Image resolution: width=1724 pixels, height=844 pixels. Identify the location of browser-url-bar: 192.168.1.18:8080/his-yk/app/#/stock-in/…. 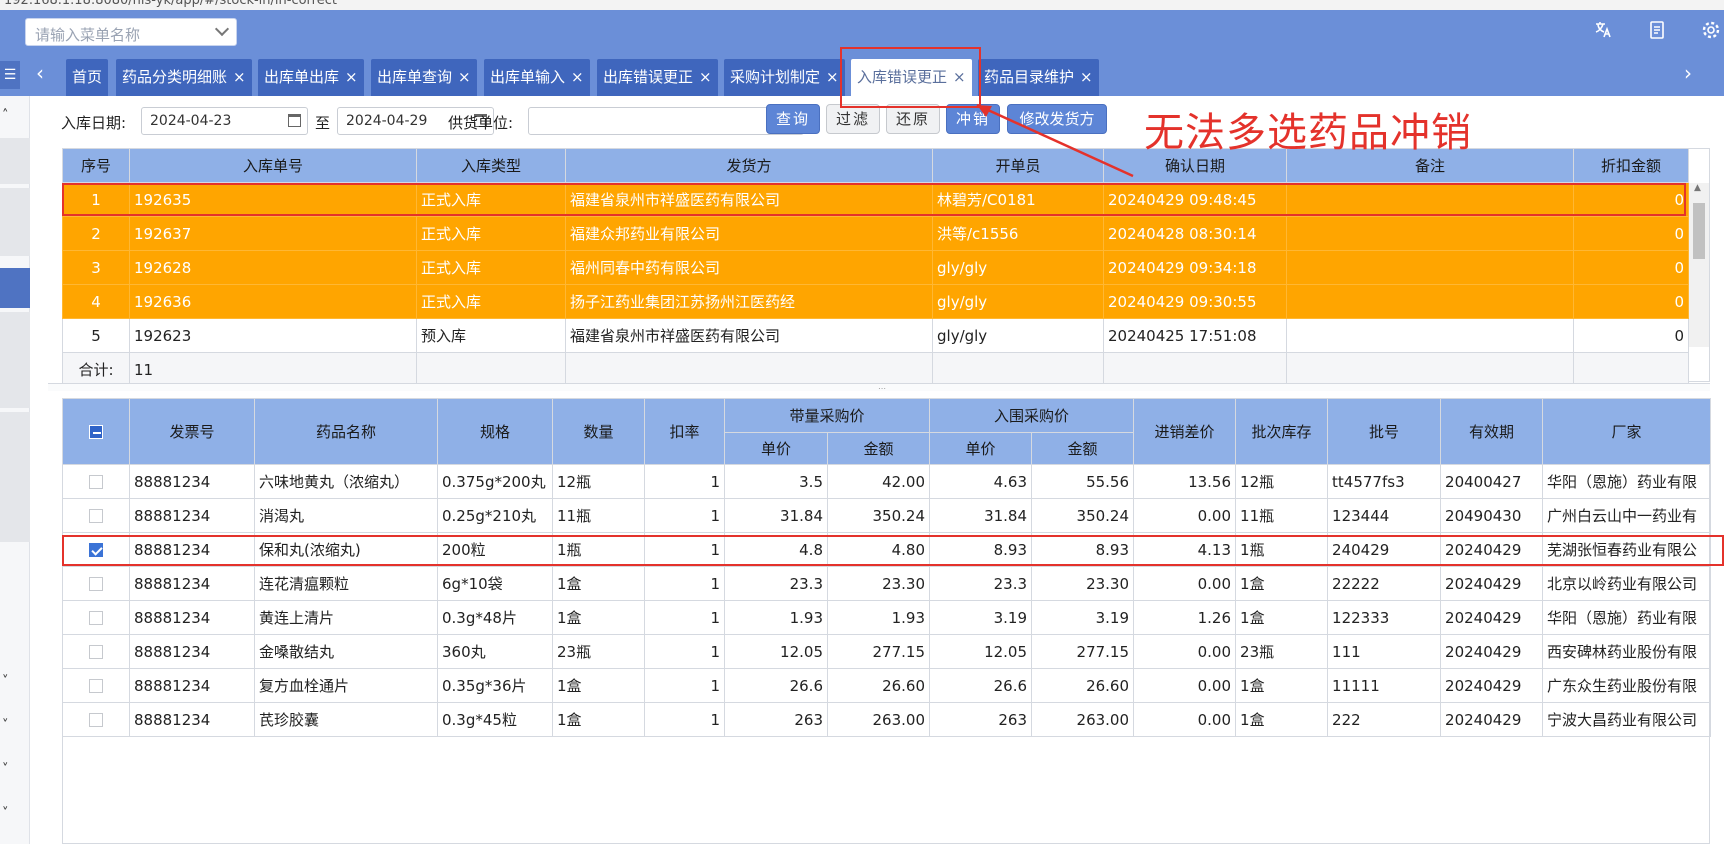
(862, 5).